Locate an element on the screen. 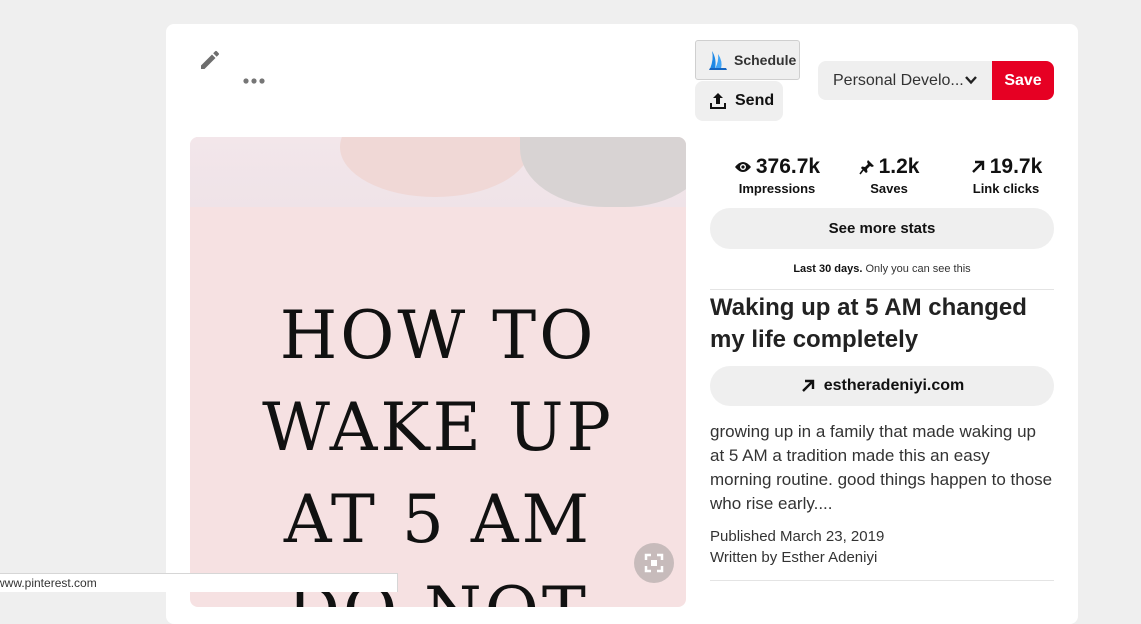 This screenshot has height=624, width=1141. published-date: Published March 23, 2019 is located at coordinates (797, 536).